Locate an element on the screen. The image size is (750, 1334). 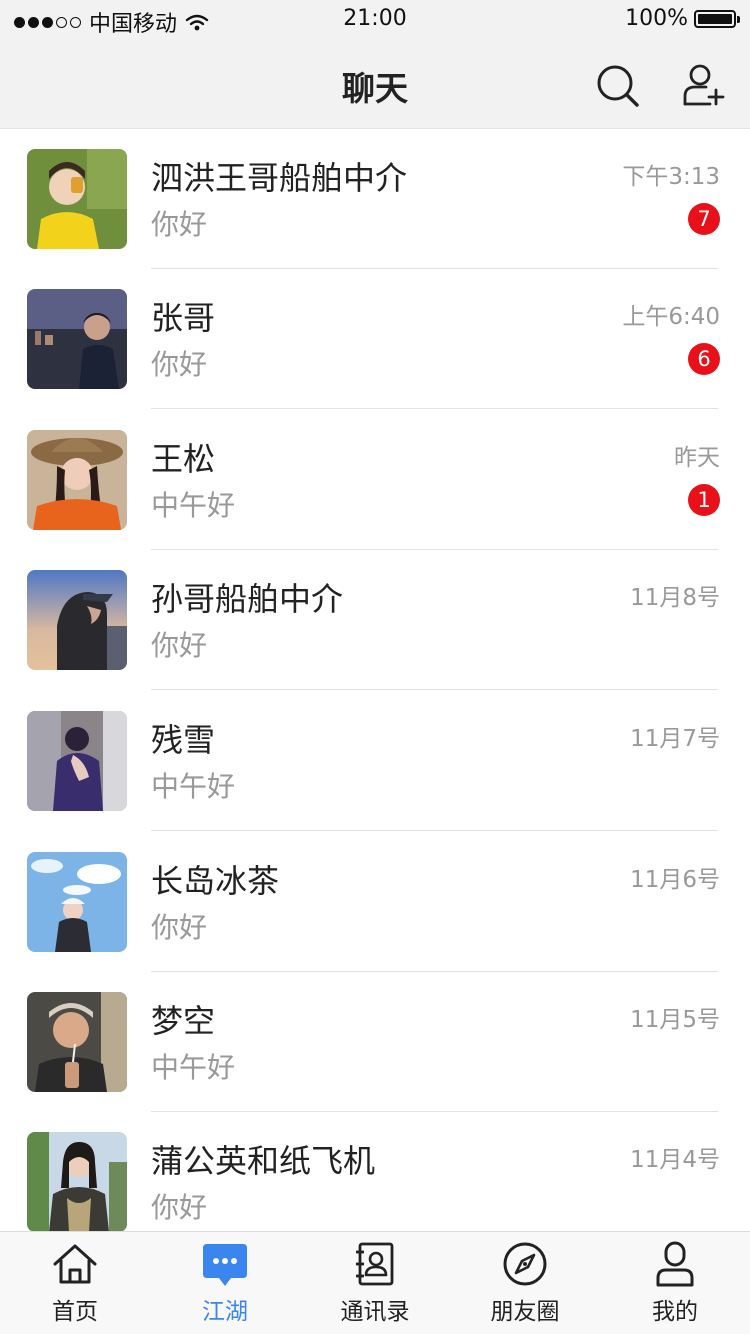
tab-bar: 首页 江湖 通讯录 朋友圈 我的 is located at coordinates (375, 1282).